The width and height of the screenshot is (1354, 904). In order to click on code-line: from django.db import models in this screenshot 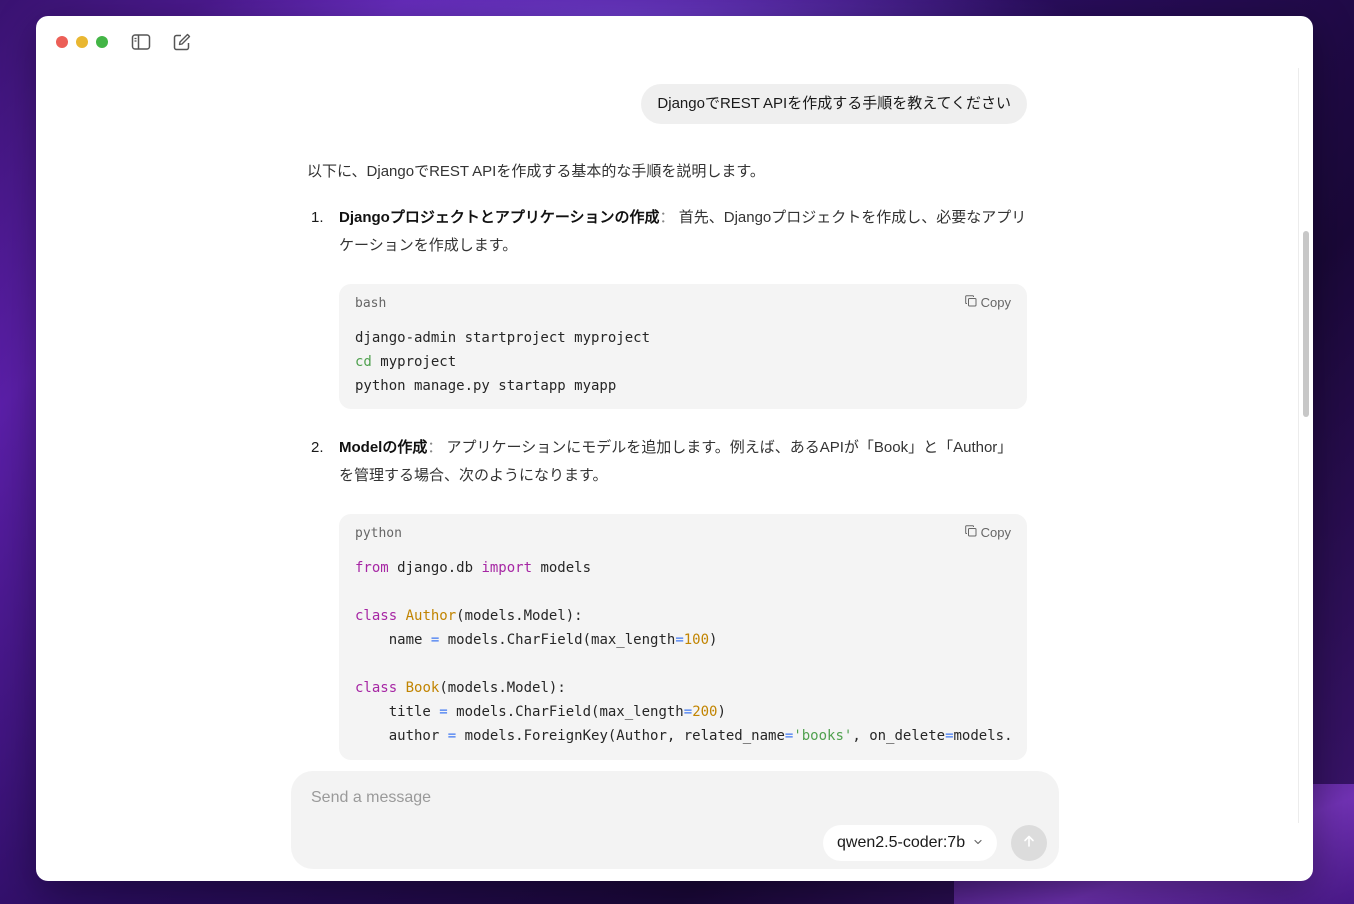, I will do `click(473, 568)`.